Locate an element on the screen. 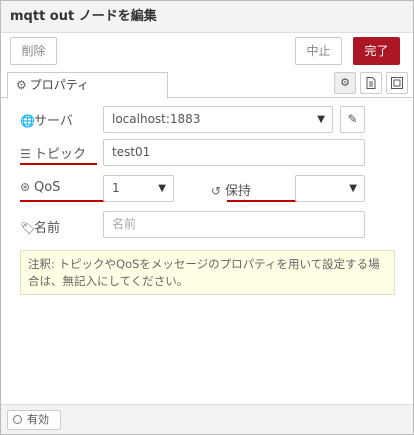 This screenshot has height=435, width=414. appearance-view-button is located at coordinates (397, 83).